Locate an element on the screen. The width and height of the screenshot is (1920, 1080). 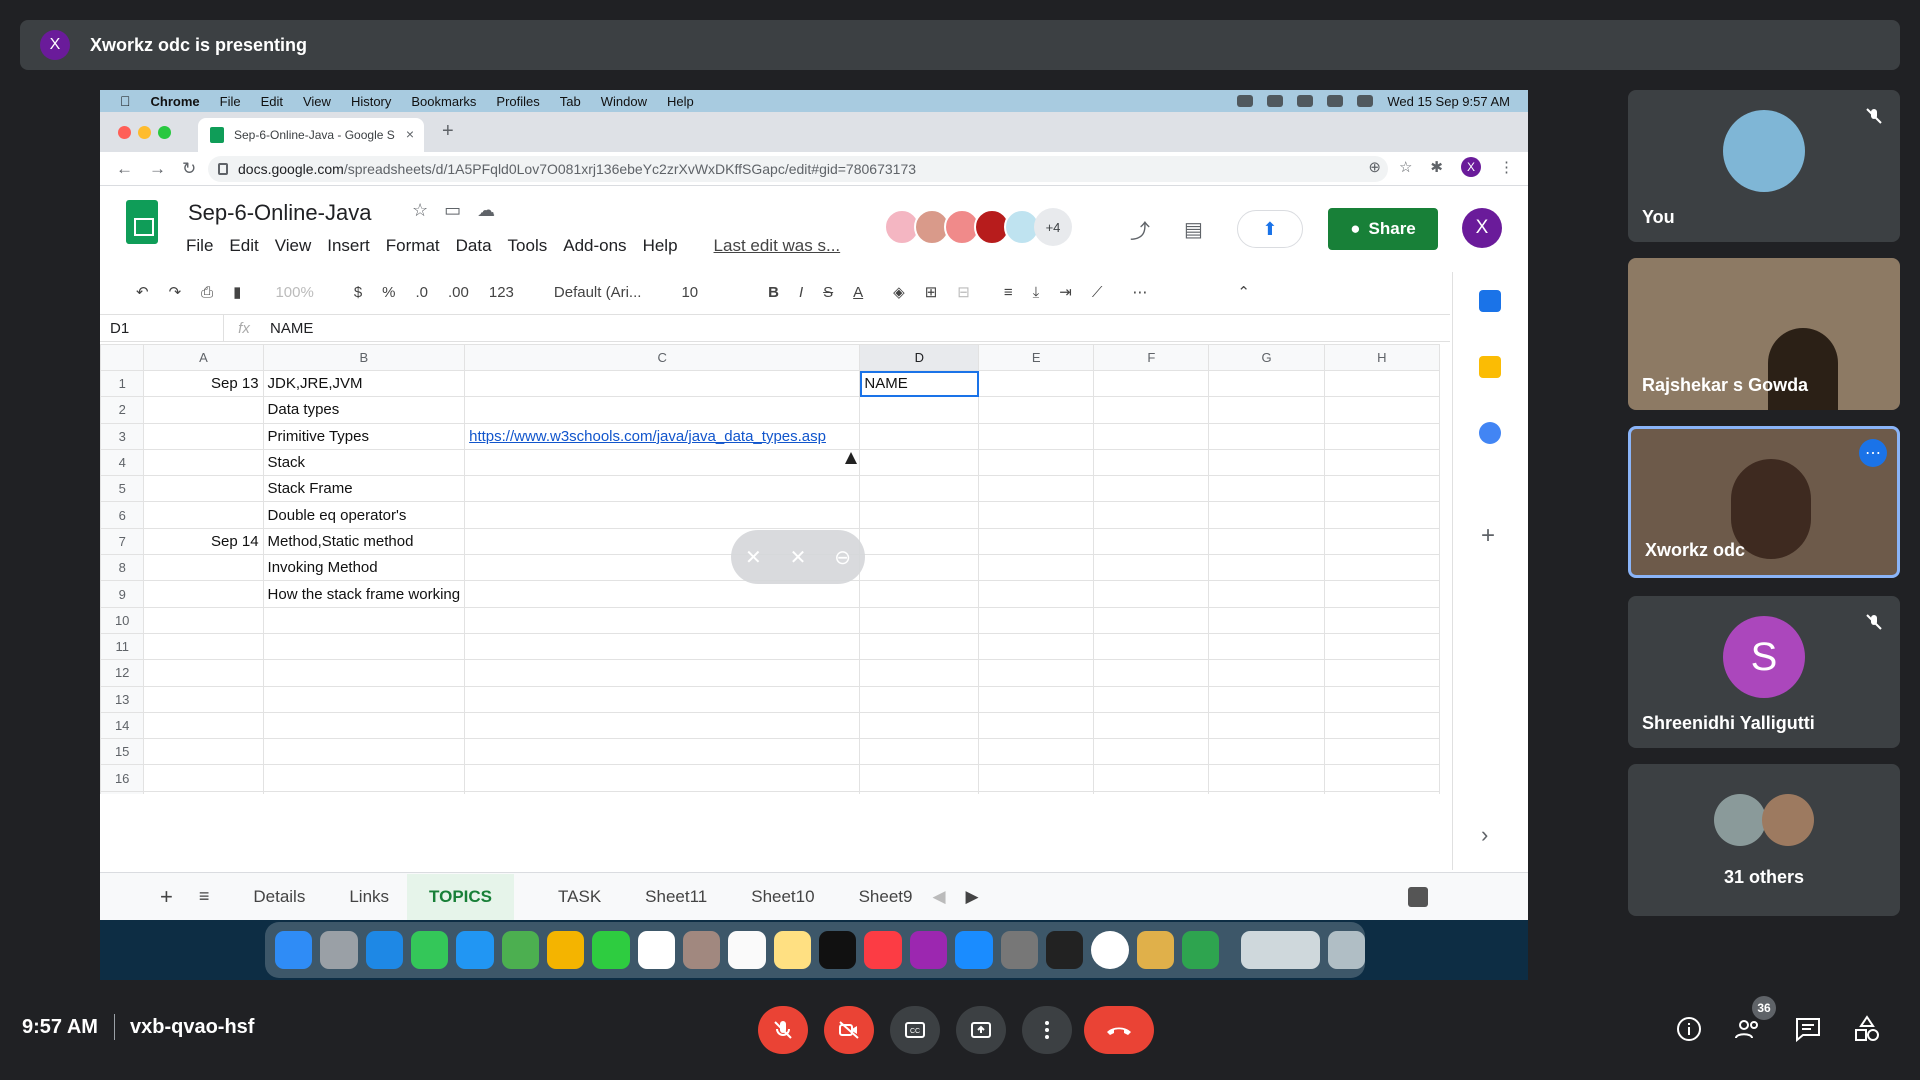
terminal-icon is located at coordinates (1064, 950).